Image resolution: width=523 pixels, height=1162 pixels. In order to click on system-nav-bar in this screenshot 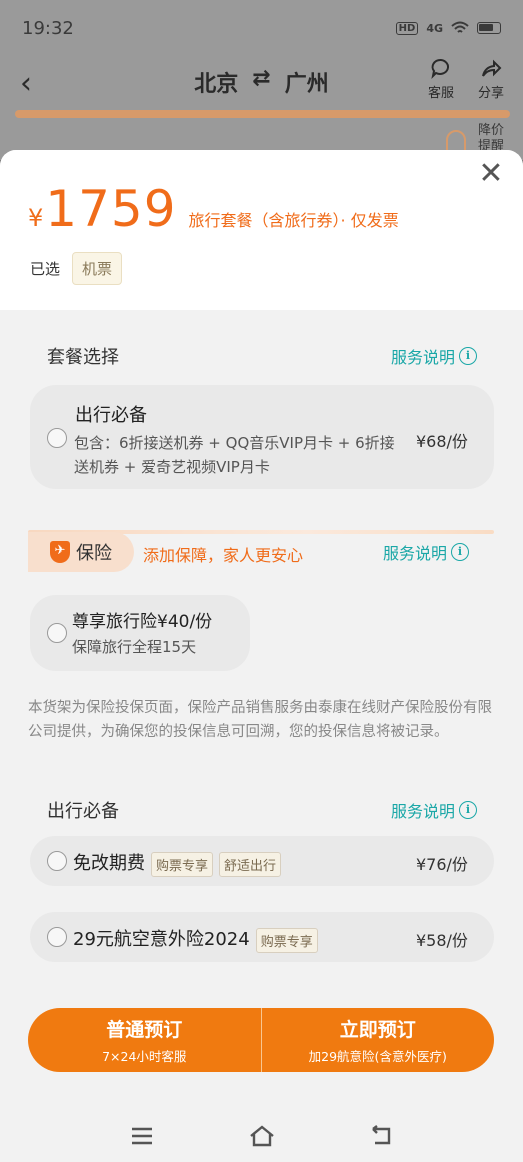, I will do `click(261, 1136)`.